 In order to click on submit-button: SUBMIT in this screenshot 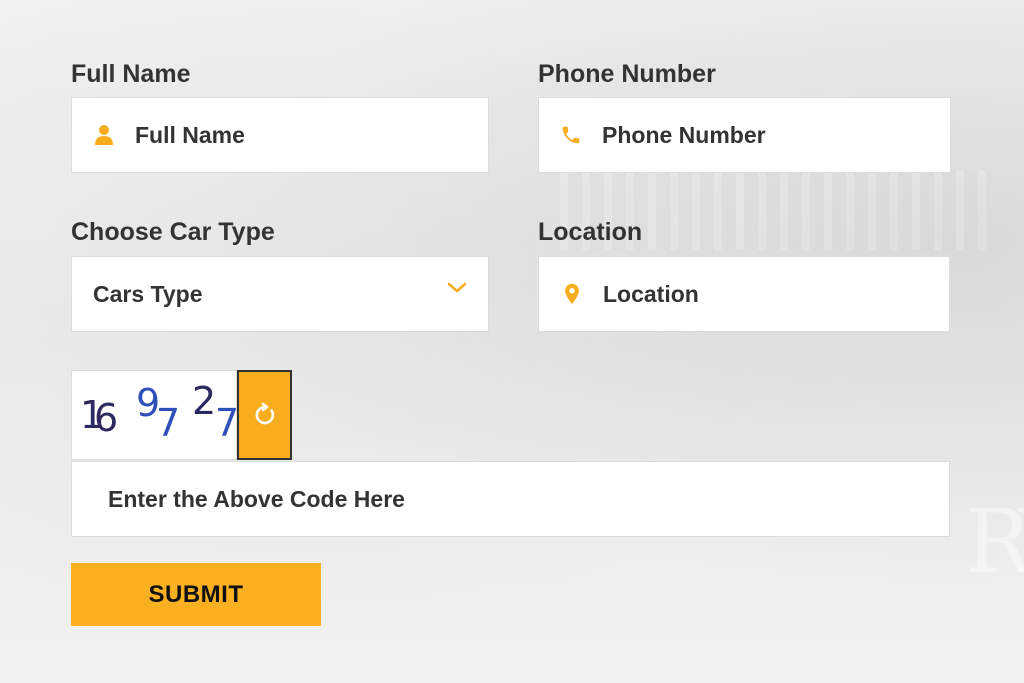, I will do `click(196, 594)`.